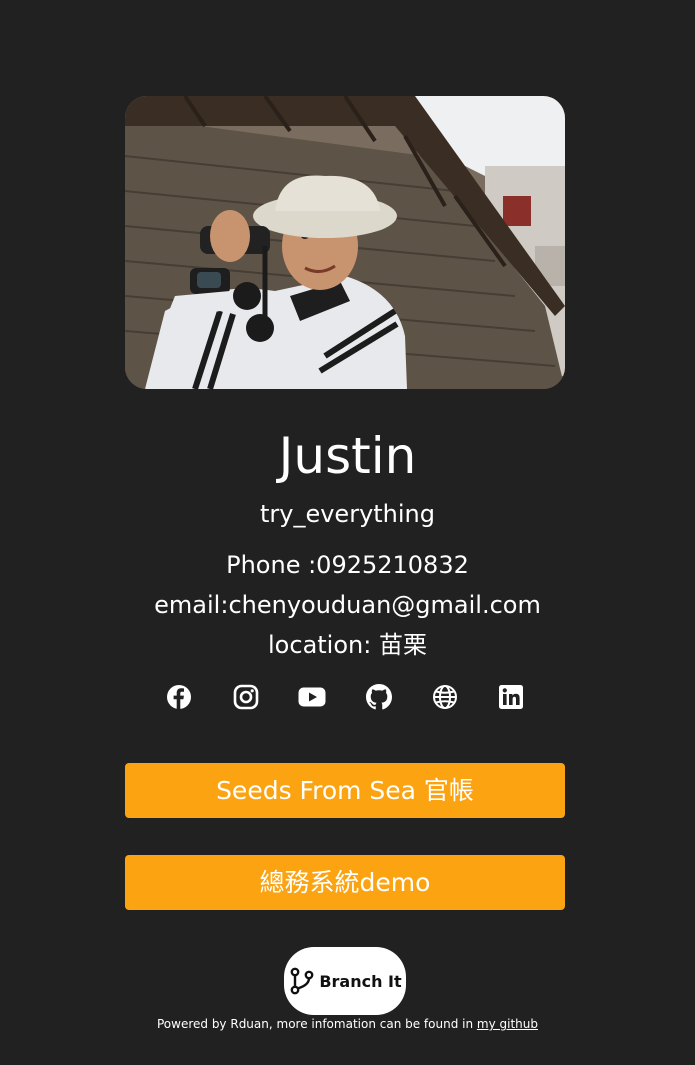 The image size is (695, 1065). What do you see at coordinates (392, 565) in the screenshot?
I see `phone-number: 0925210832` at bounding box center [392, 565].